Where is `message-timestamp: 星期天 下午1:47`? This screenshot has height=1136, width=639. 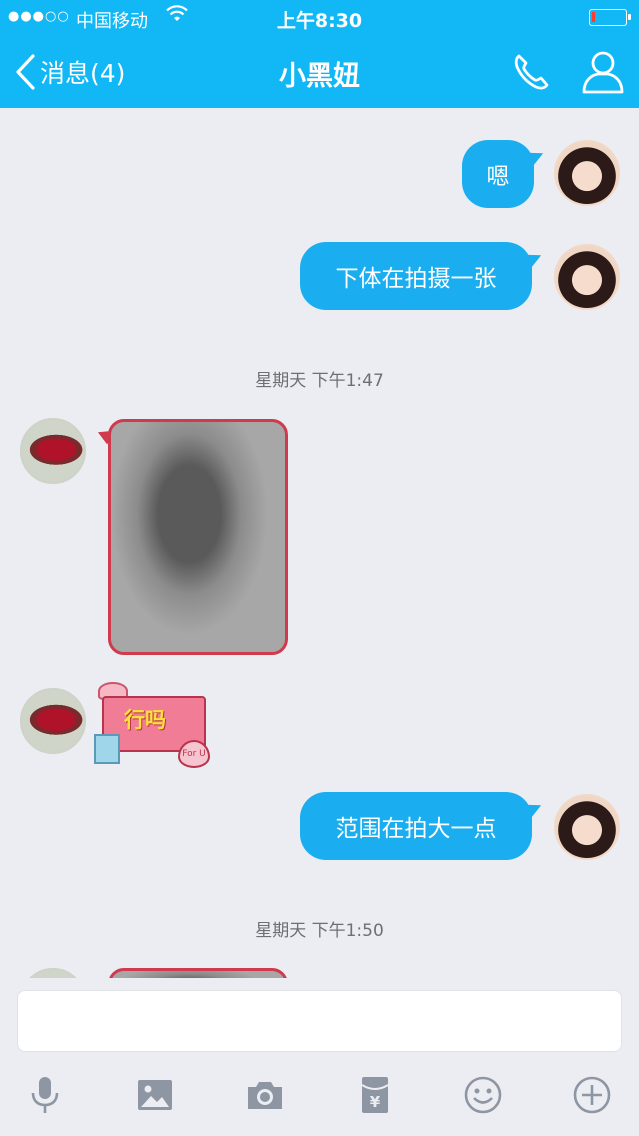 message-timestamp: 星期天 下午1:47 is located at coordinates (319, 381).